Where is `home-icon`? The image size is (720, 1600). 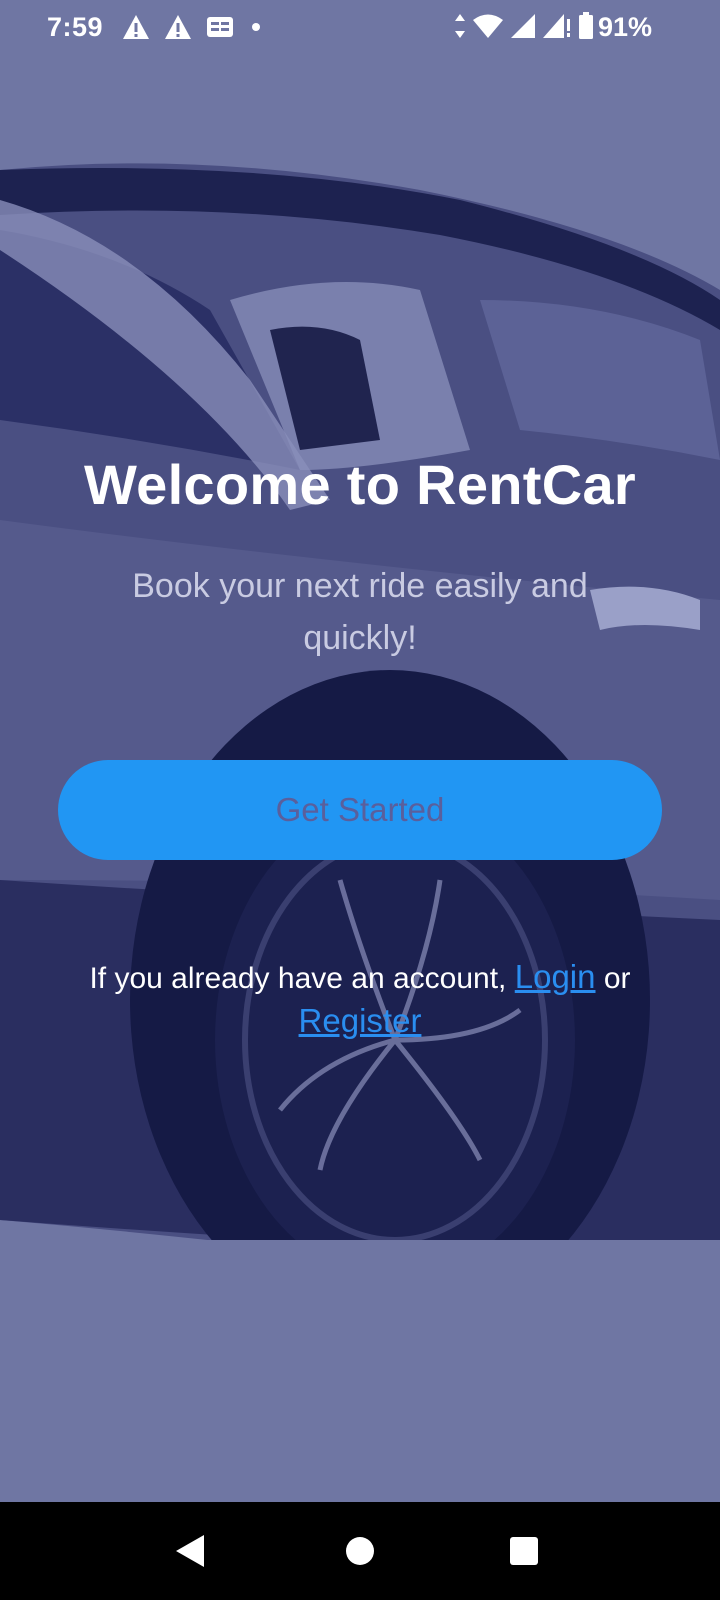
home-icon is located at coordinates (360, 1551).